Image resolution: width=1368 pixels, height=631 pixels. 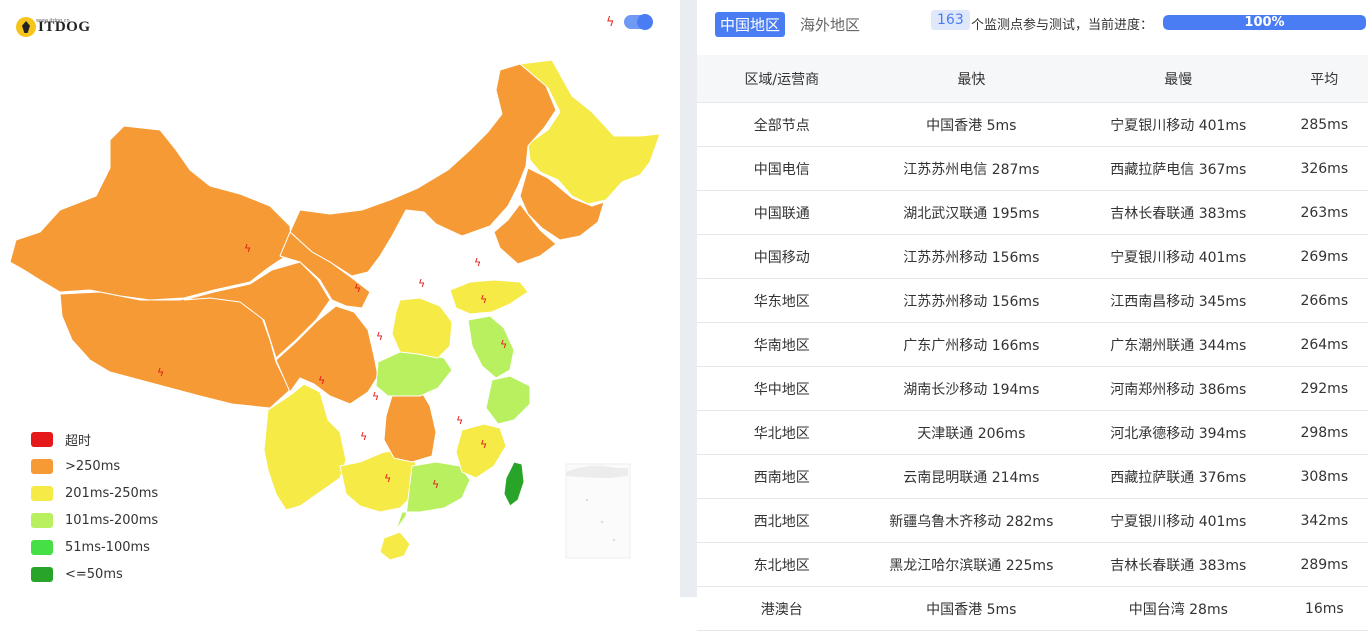 I want to click on table-row: 中国电信 江苏苏州电信 287ms 西藏拉萨电信 367ms 326ms, so click(x=1032, y=168).